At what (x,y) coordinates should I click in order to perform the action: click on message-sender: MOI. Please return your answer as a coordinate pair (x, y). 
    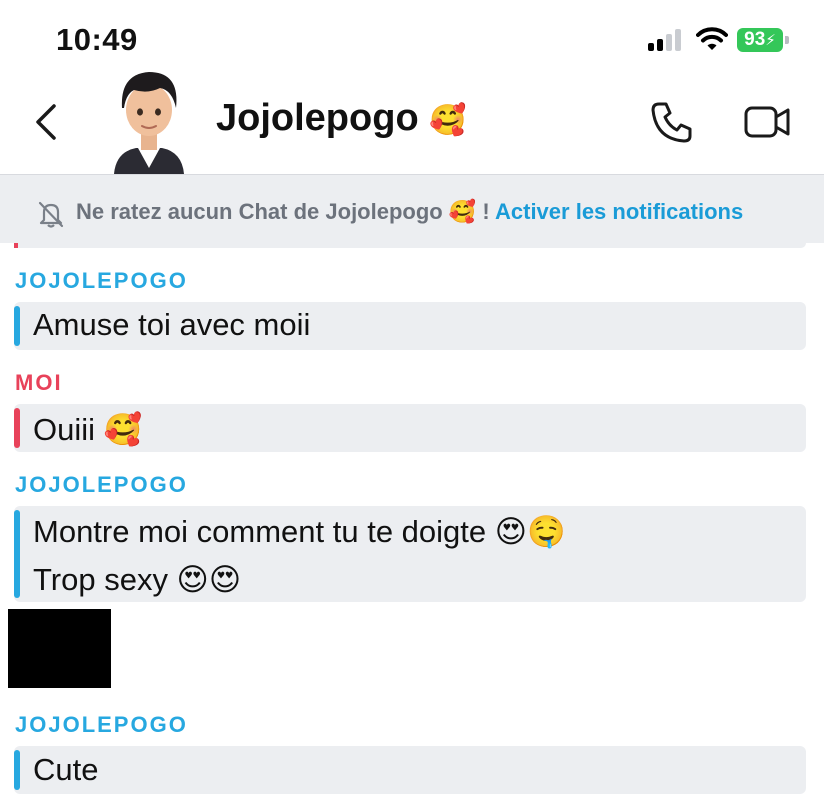
    Looking at the image, I should click on (39, 382).